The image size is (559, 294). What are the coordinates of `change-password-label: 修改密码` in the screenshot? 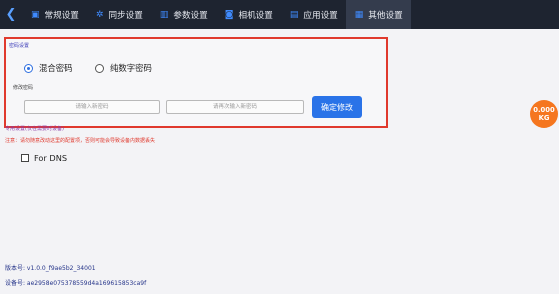 It's located at (23, 88).